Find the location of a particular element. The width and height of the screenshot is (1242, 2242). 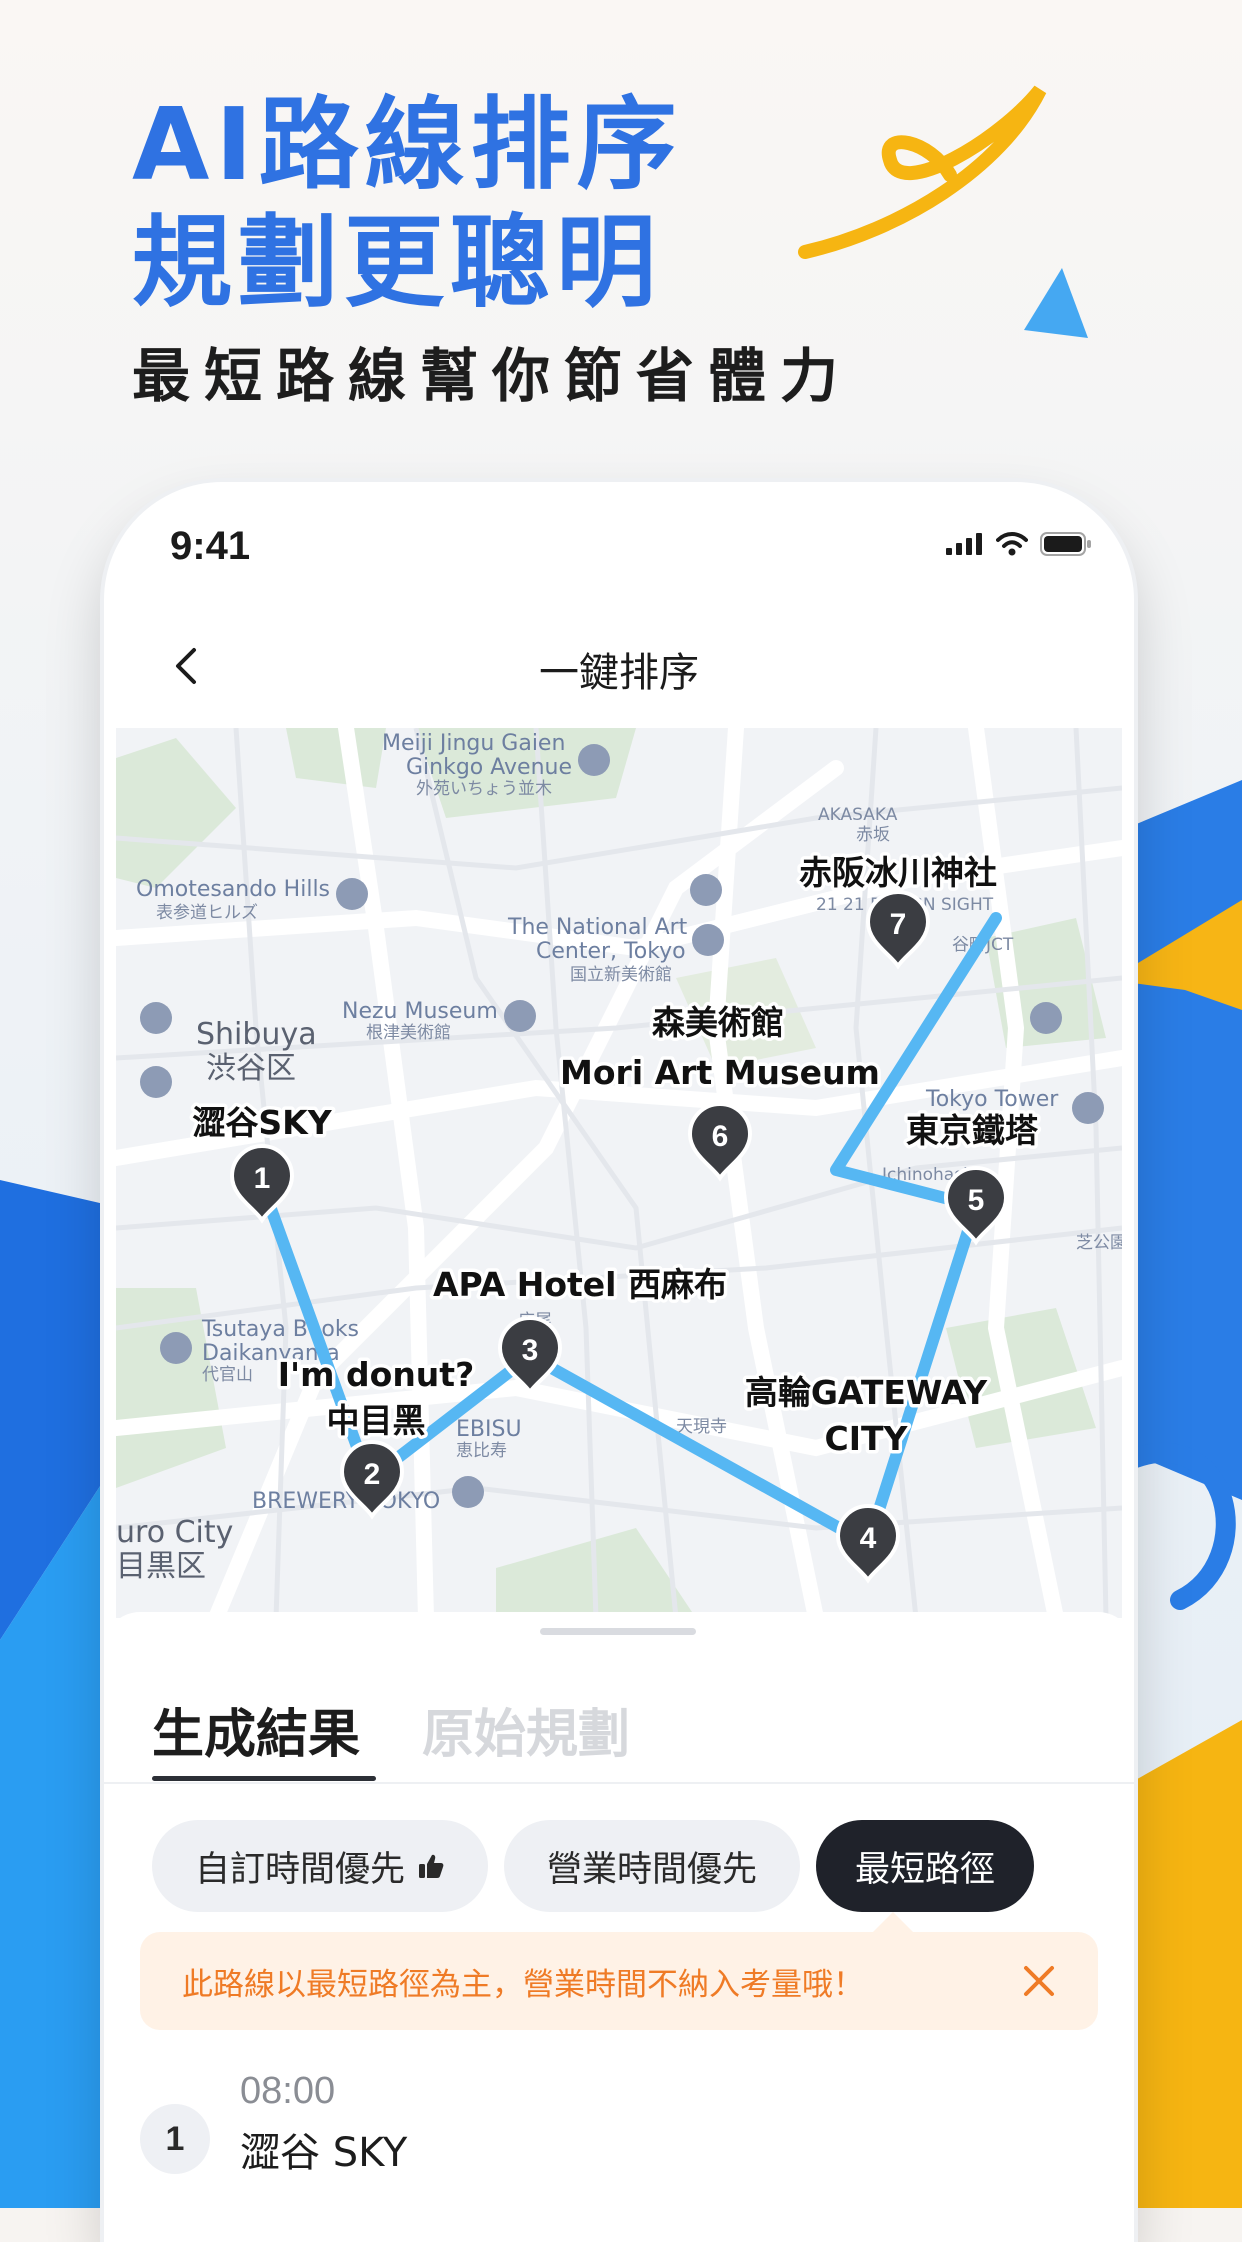

notice-pointer is located at coordinates (893, 1923).